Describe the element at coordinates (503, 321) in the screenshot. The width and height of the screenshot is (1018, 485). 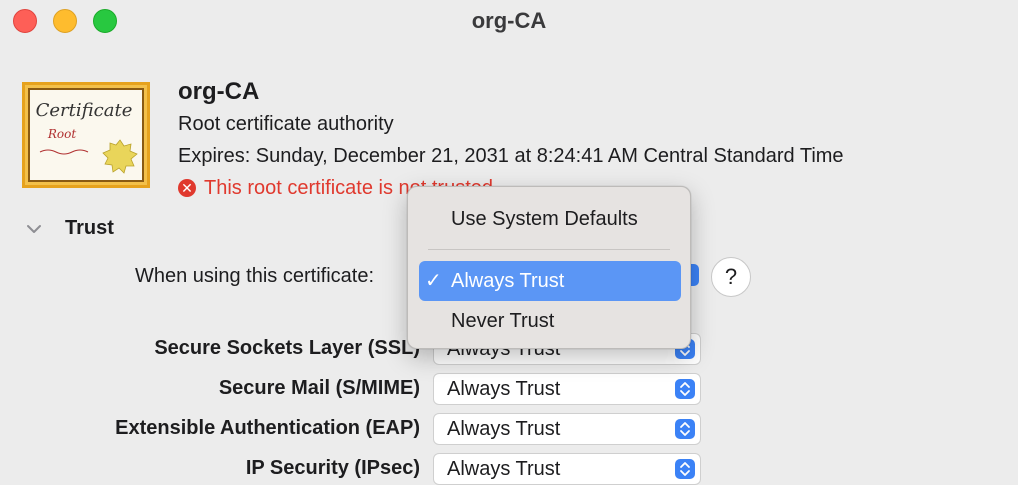
I see `menu-item-label: Never Trust` at that location.